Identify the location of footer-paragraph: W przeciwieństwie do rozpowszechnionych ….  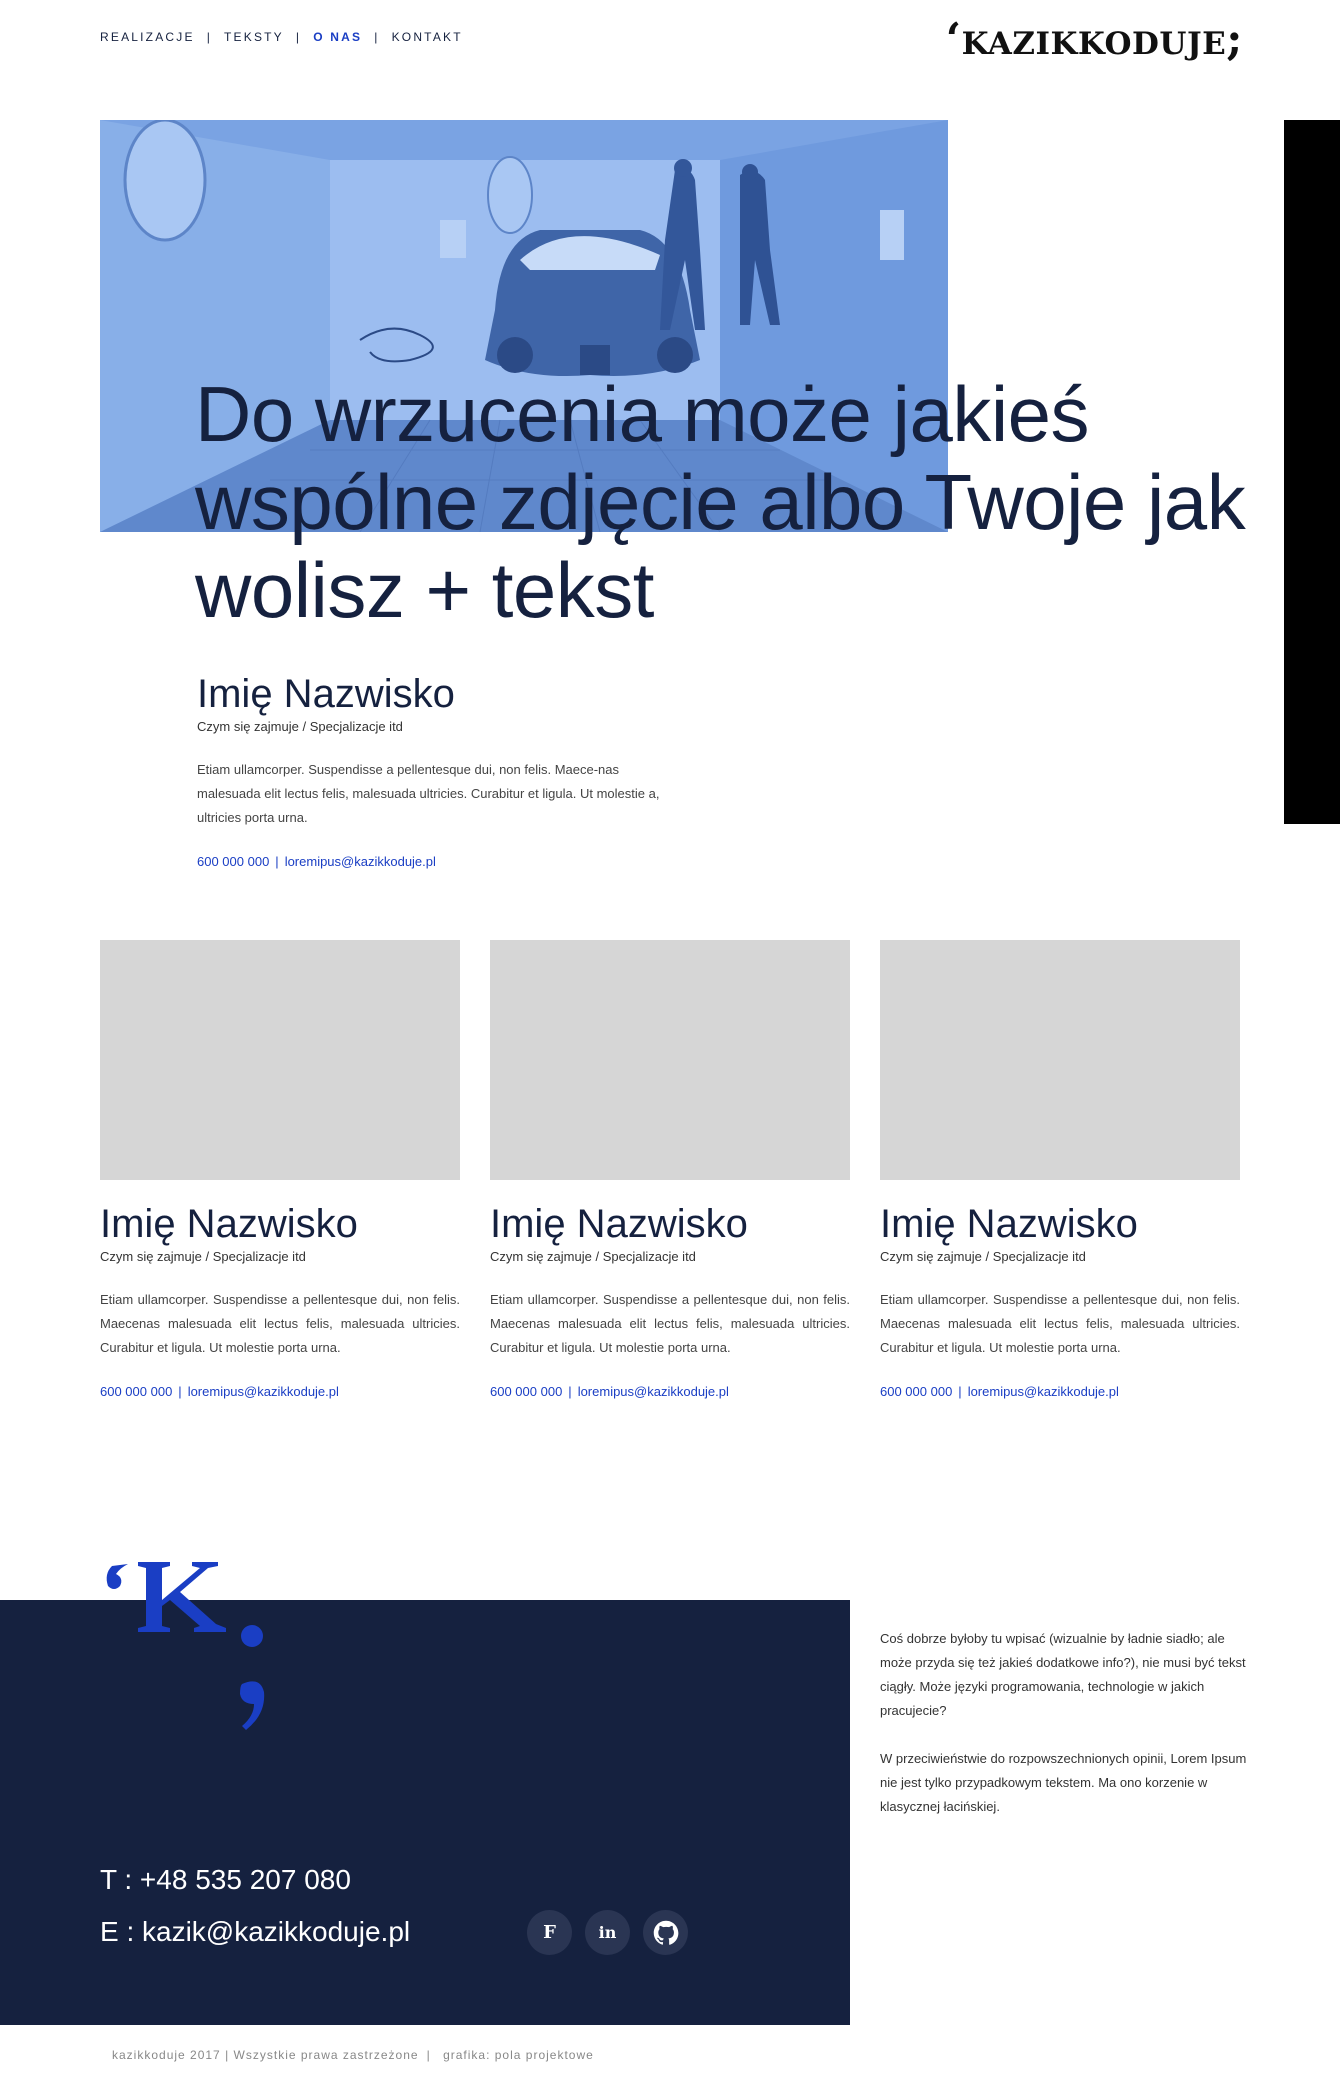
(1063, 1782).